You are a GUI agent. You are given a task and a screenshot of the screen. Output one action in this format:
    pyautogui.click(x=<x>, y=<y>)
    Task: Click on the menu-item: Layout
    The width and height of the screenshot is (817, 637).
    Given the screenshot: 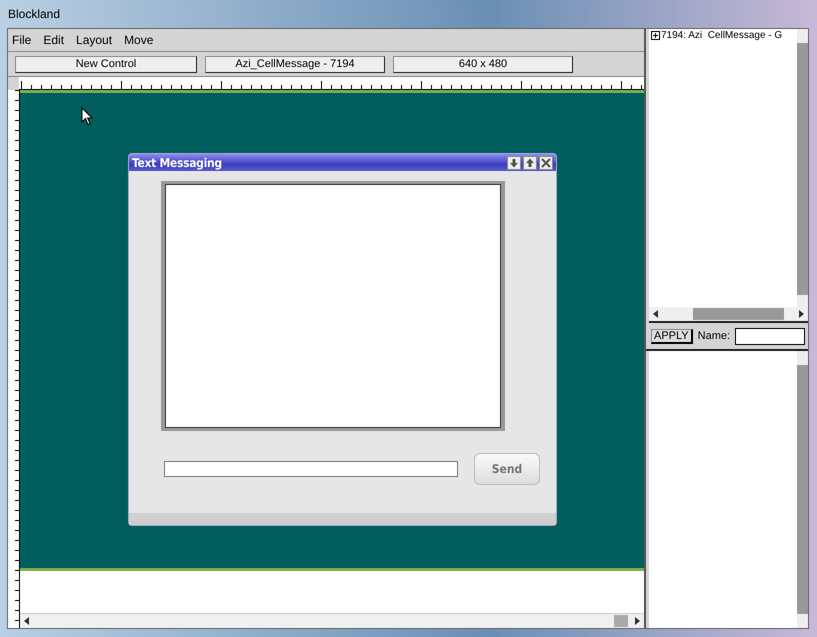 What is the action you would take?
    pyautogui.click(x=94, y=40)
    